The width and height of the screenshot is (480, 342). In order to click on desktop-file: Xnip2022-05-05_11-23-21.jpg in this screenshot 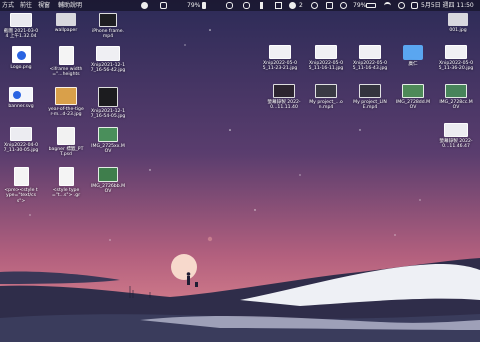, I will do `click(280, 58)`.